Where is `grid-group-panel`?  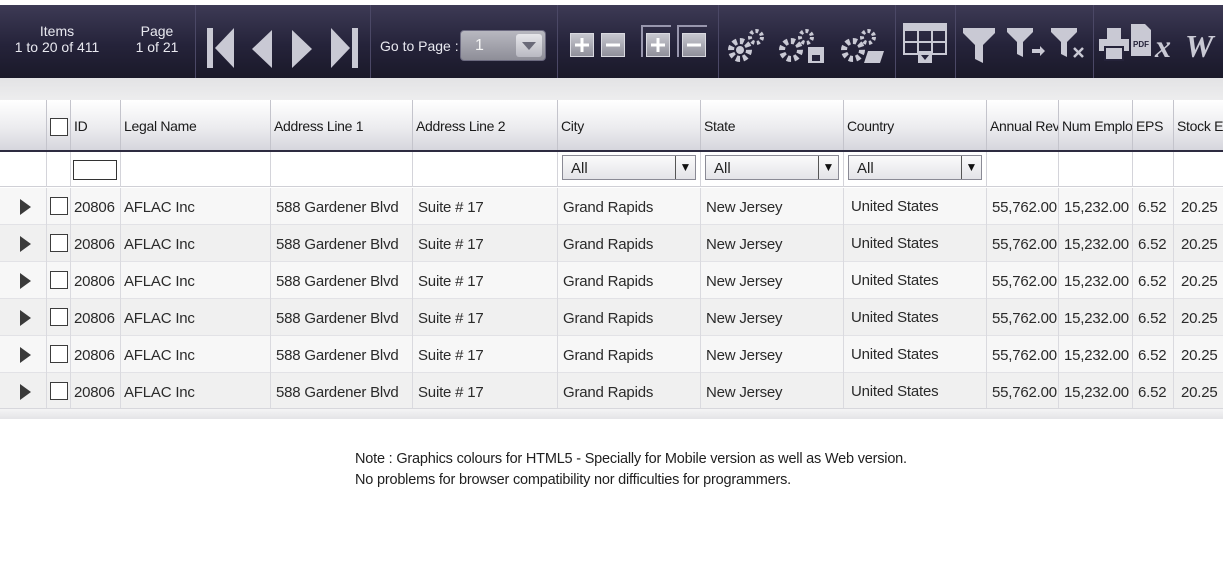
grid-group-panel is located at coordinates (611, 89).